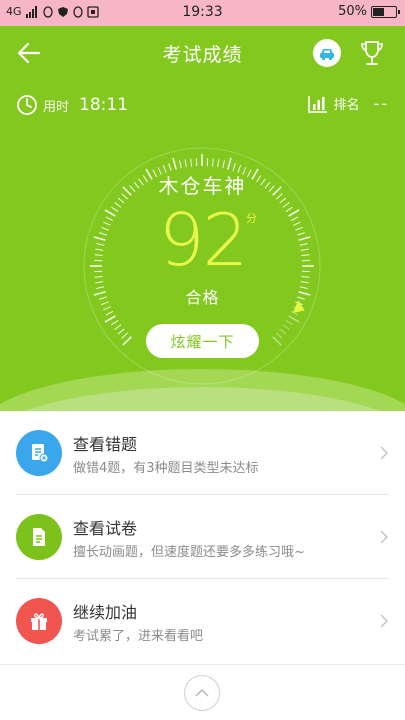 This screenshot has height=720, width=405. Describe the element at coordinates (39, 621) in the screenshot. I see `gift-icon` at that location.